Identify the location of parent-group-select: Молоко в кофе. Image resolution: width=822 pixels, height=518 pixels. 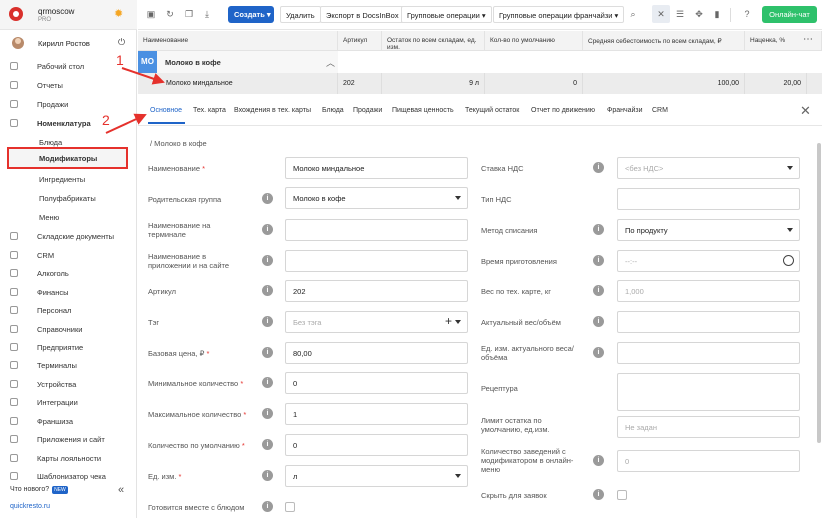
(376, 198).